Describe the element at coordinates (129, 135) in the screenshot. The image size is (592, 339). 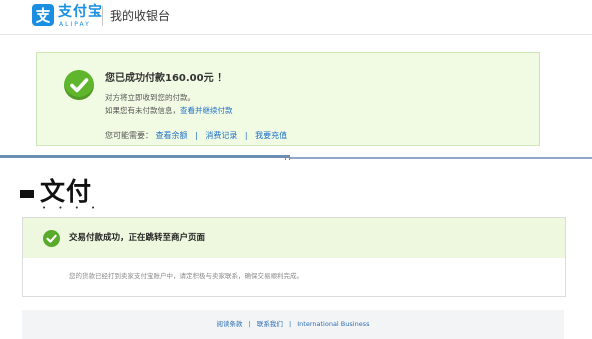
I see `suggested-links-label: 您可能需要：` at that location.